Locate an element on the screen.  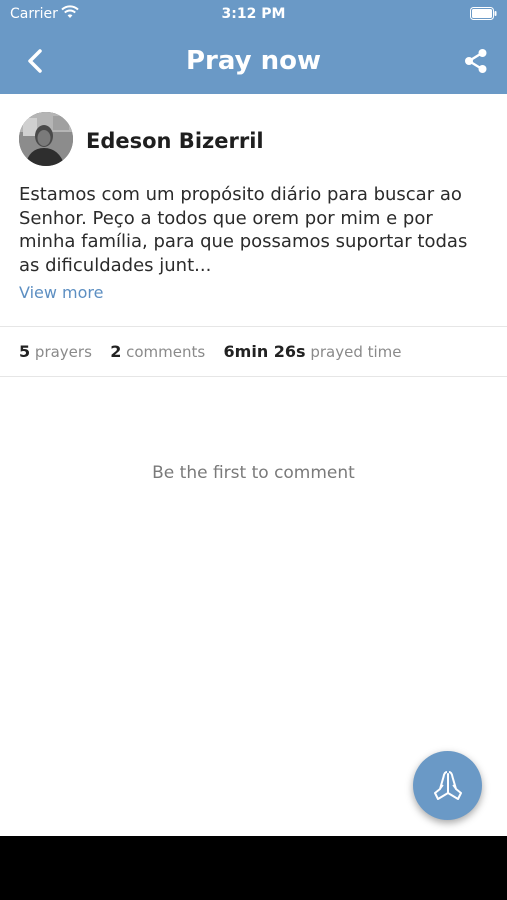
prayers-label: prayers is located at coordinates (63, 352).